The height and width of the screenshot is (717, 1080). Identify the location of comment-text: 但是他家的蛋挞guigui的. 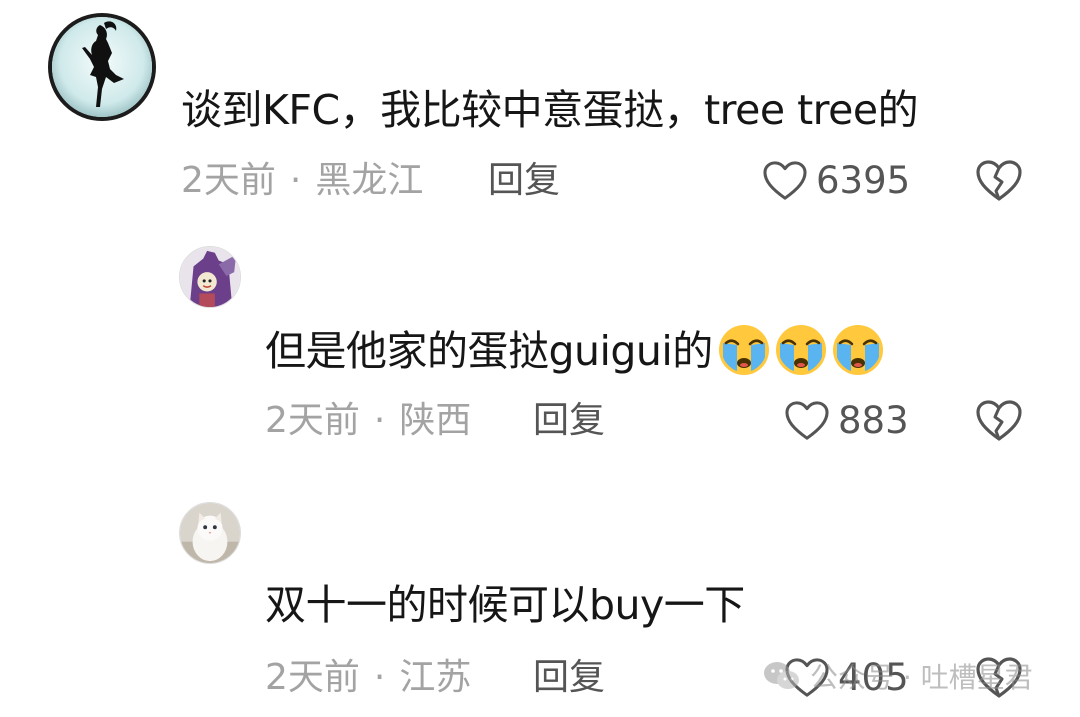
(575, 353).